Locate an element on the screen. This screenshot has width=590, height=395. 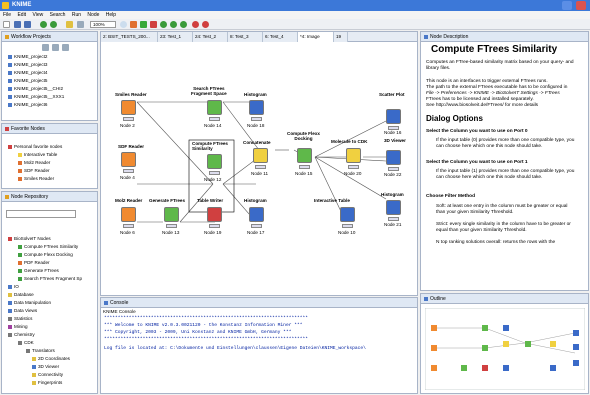
project-item: KNIME_project5__XXX1 is located at coordinates (36, 96).